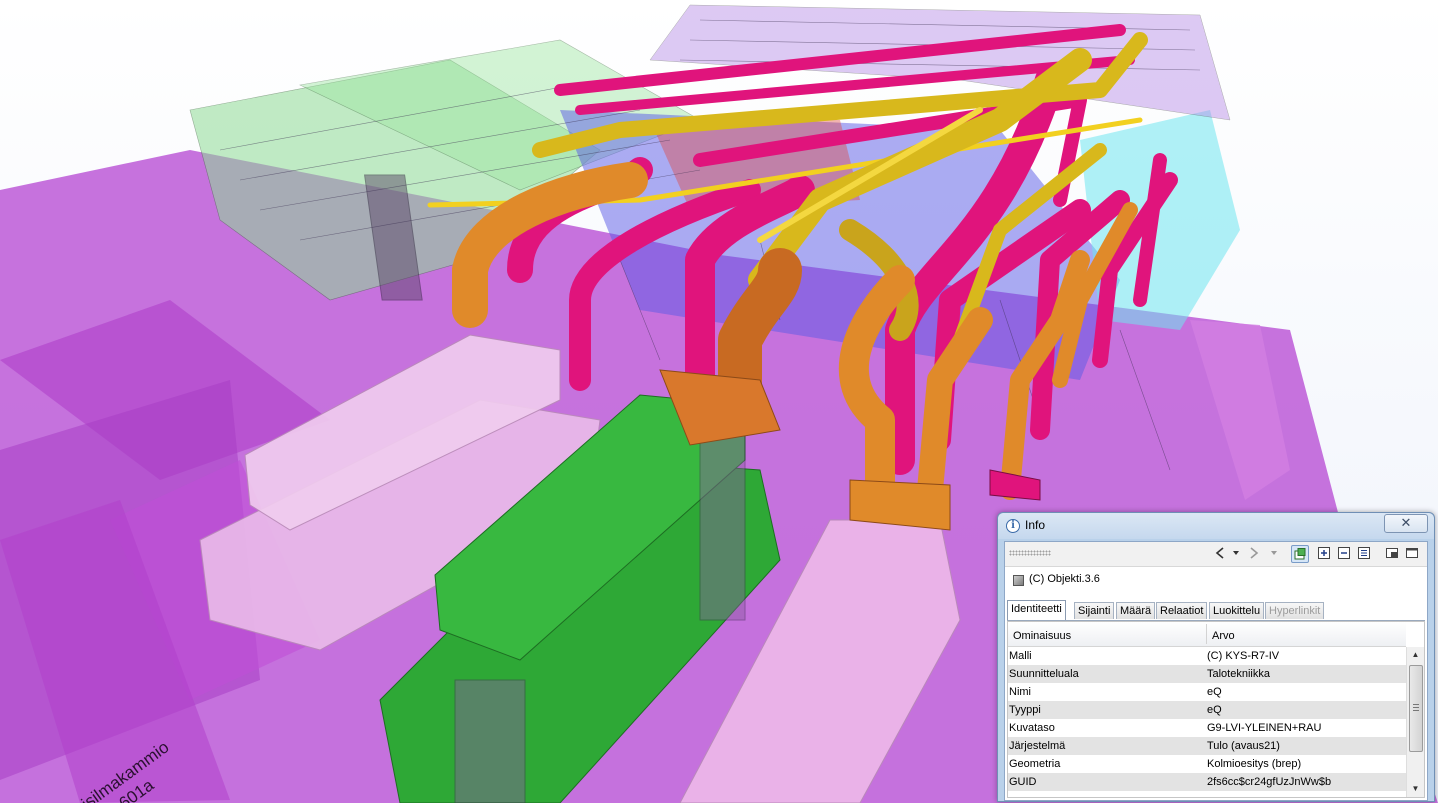 This screenshot has height=803, width=1438. I want to click on table-row: GUID 2fs6cc$cr24gfUzJnWw$b, so click(1207, 782).